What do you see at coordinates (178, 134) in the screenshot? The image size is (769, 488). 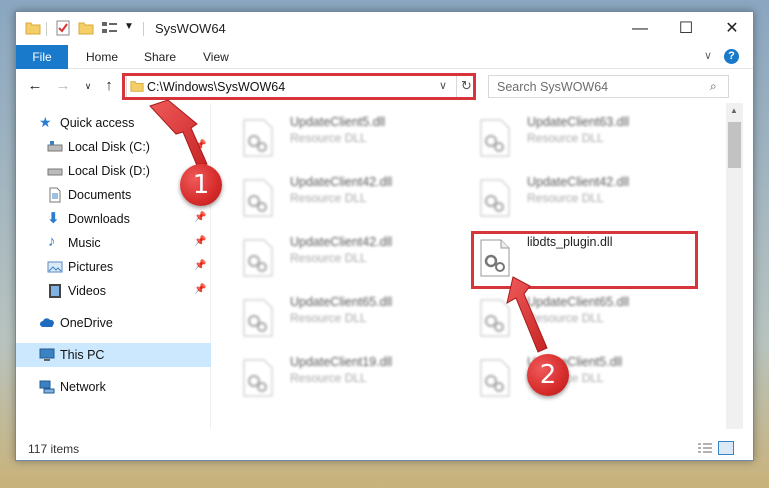 I see `arrow-to-address-icon` at bounding box center [178, 134].